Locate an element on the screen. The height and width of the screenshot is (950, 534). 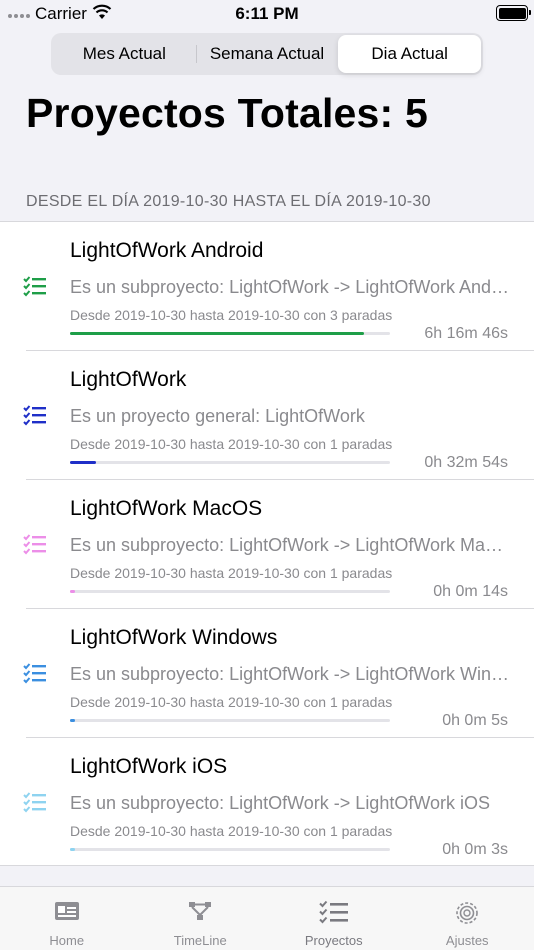
timeline-icon is located at coordinates (200, 913).